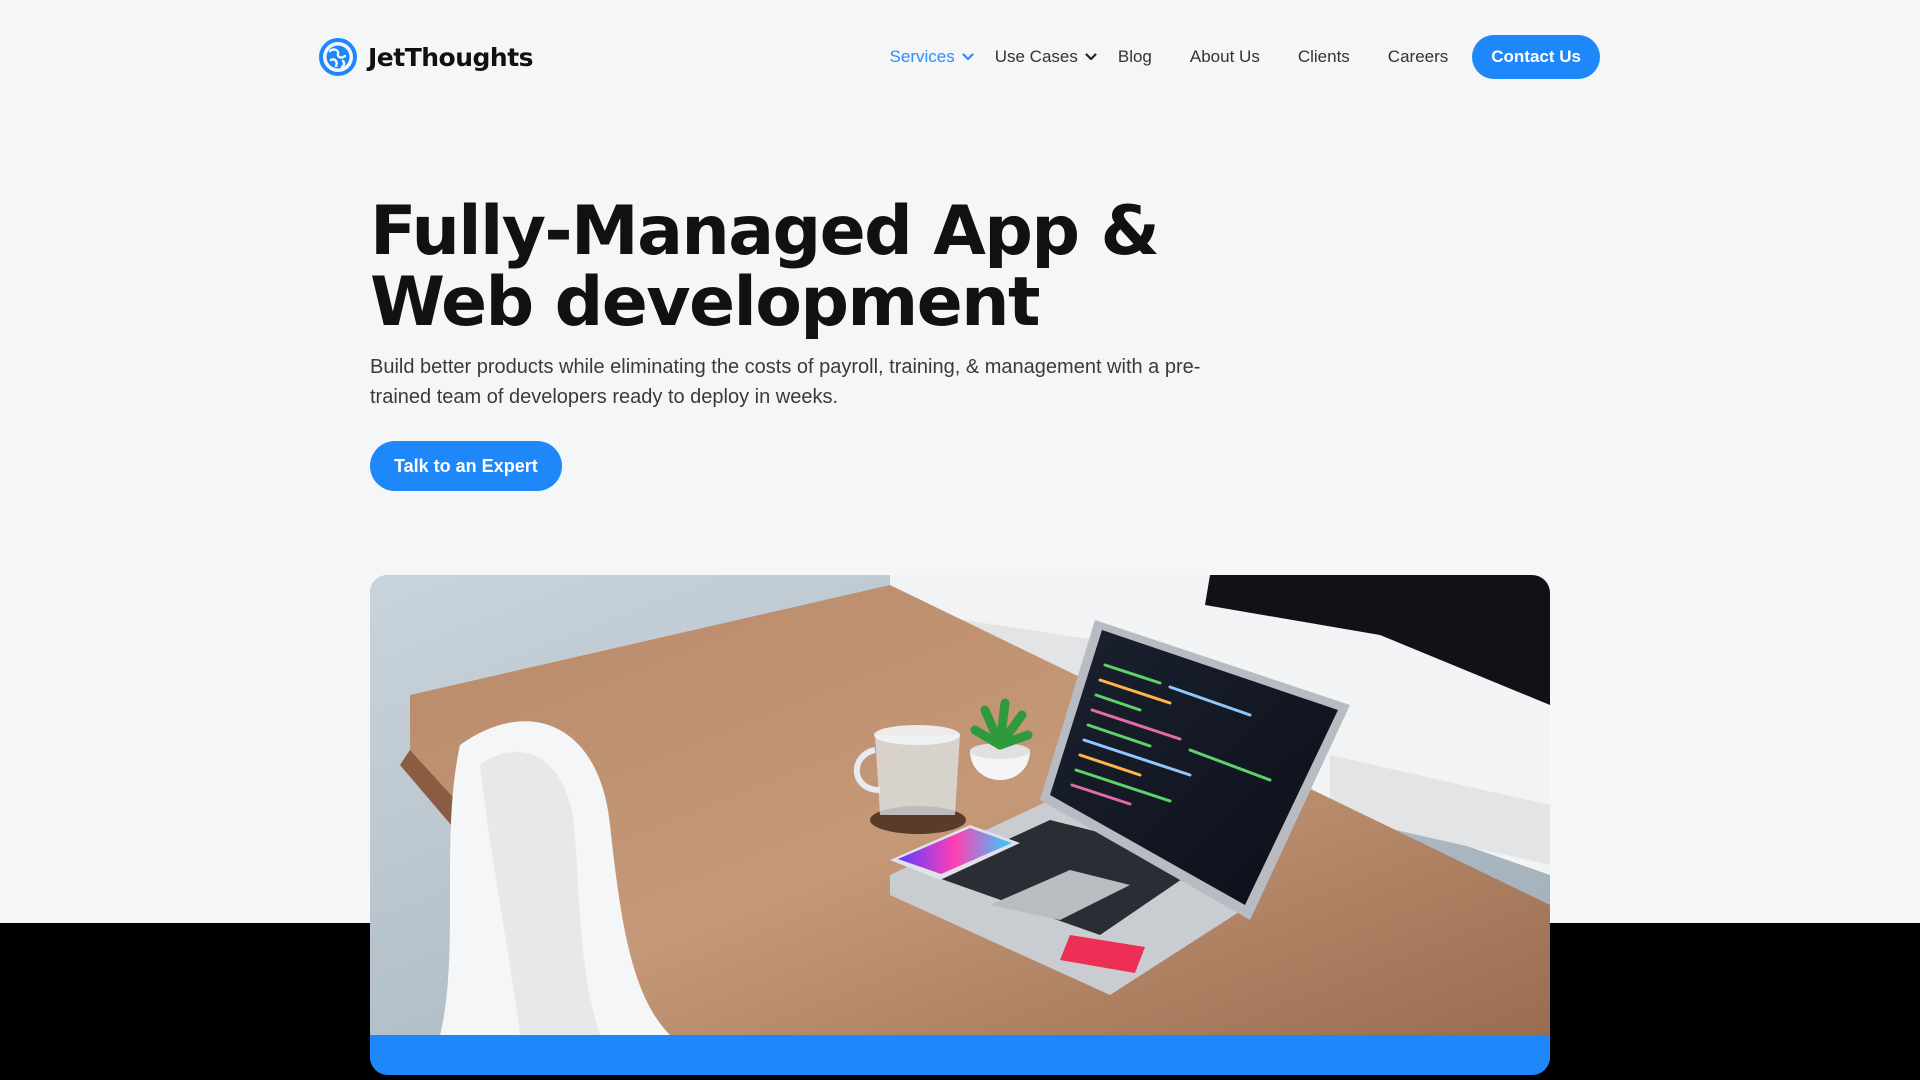 The image size is (1920, 1080). I want to click on nav-item-careers-label: Careers, so click(1418, 56).